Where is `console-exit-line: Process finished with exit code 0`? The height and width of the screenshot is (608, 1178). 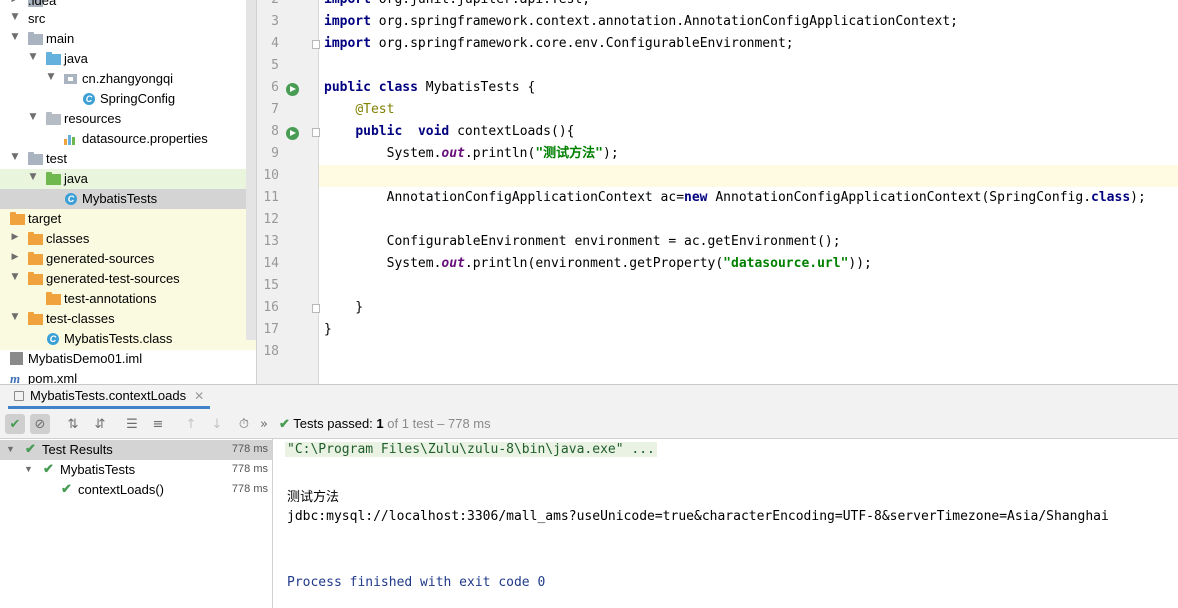
console-exit-line: Process finished with exit code 0 is located at coordinates (416, 582).